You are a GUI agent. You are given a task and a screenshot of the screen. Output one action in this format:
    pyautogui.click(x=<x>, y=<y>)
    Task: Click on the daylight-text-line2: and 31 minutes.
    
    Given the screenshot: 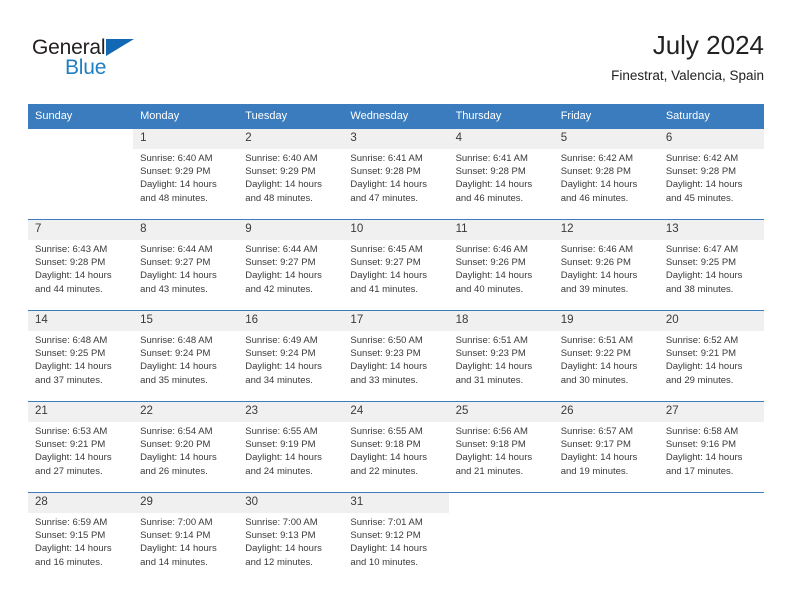 What is the action you would take?
    pyautogui.click(x=489, y=380)
    